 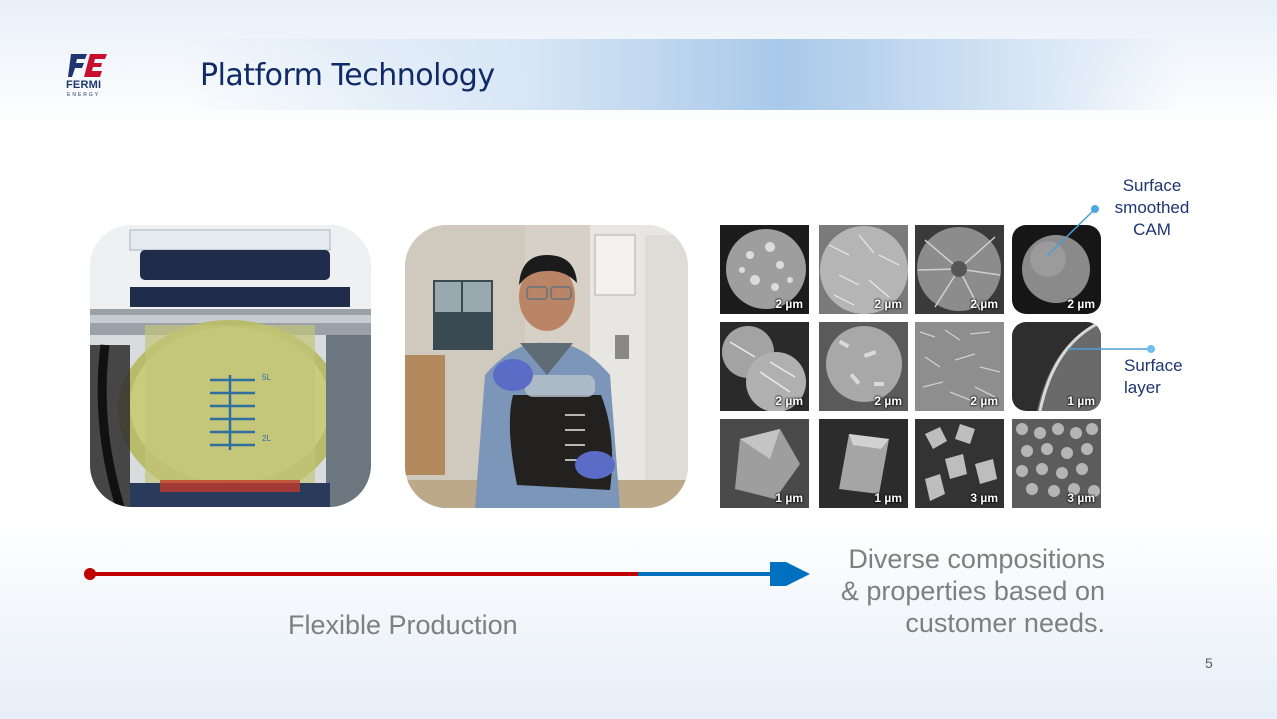 What do you see at coordinates (266, 438) in the screenshot?
I see `reactor-gradation-2l: 2L` at bounding box center [266, 438].